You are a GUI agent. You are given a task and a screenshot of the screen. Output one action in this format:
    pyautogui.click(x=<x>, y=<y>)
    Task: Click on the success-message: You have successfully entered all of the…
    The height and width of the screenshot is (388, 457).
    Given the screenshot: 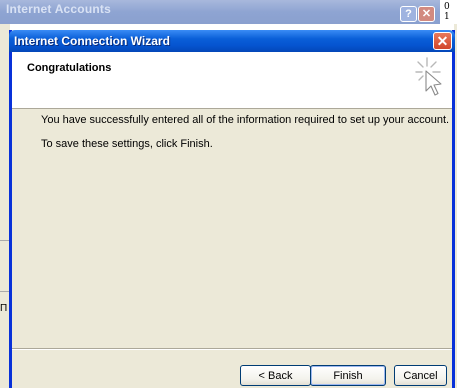 What is the action you would take?
    pyautogui.click(x=245, y=120)
    